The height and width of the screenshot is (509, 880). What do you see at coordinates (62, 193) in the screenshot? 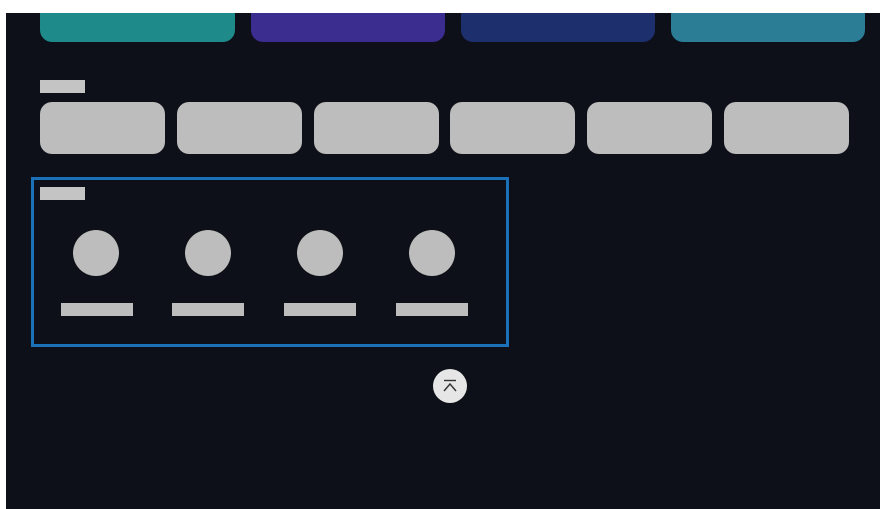
I see `people-section-label` at bounding box center [62, 193].